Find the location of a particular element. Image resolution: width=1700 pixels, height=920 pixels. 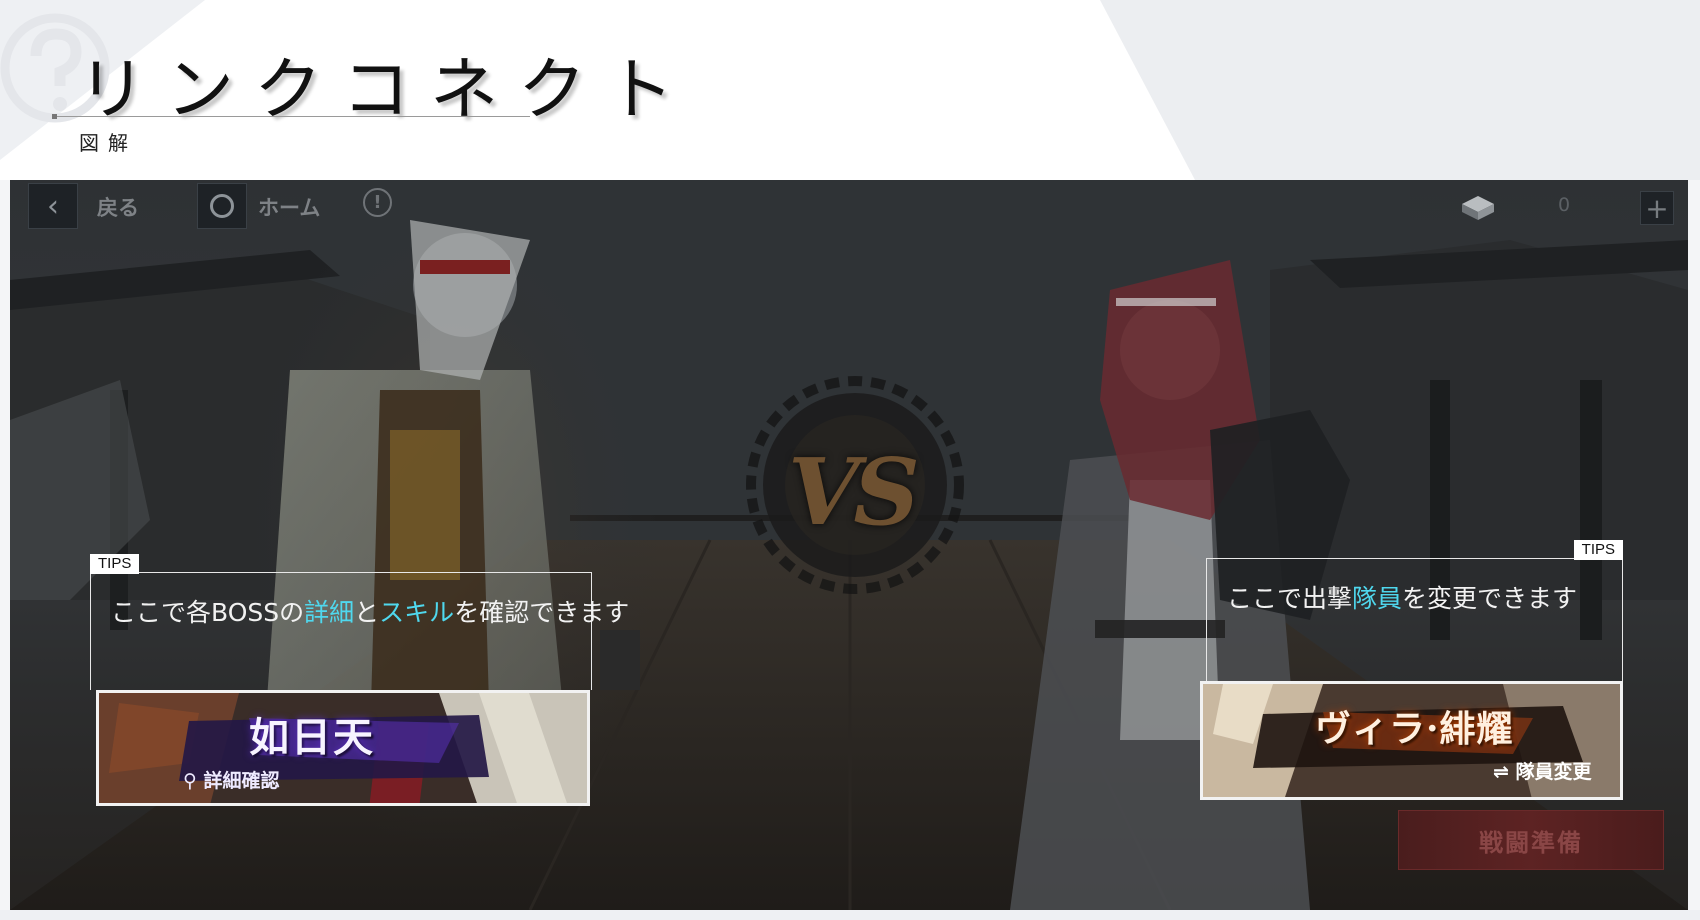

boss-tips-post: を確認できます is located at coordinates (542, 612).